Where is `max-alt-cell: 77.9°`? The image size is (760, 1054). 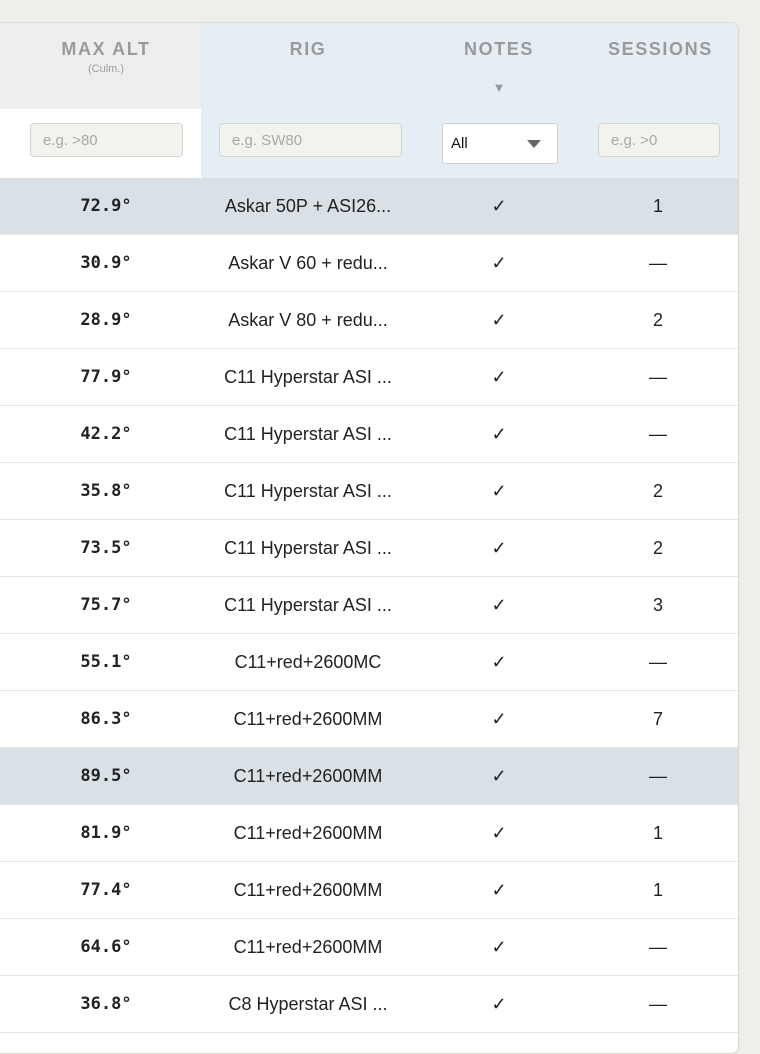
max-alt-cell: 77.9° is located at coordinates (106, 377).